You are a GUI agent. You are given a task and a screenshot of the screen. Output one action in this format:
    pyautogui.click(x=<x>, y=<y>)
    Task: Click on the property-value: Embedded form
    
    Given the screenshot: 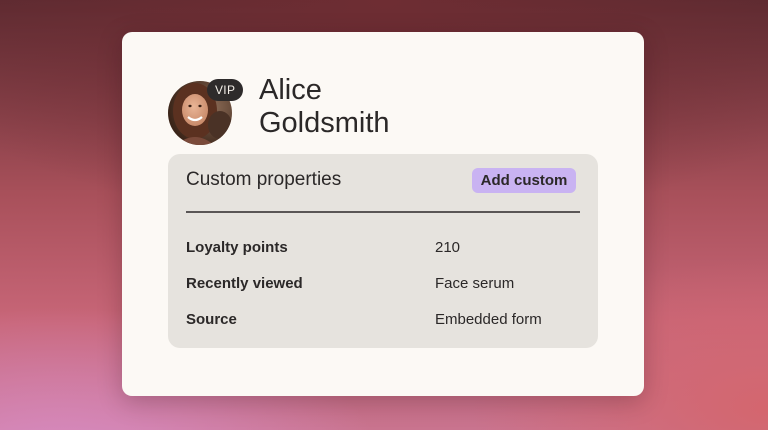 What is the action you would take?
    pyautogui.click(x=488, y=319)
    